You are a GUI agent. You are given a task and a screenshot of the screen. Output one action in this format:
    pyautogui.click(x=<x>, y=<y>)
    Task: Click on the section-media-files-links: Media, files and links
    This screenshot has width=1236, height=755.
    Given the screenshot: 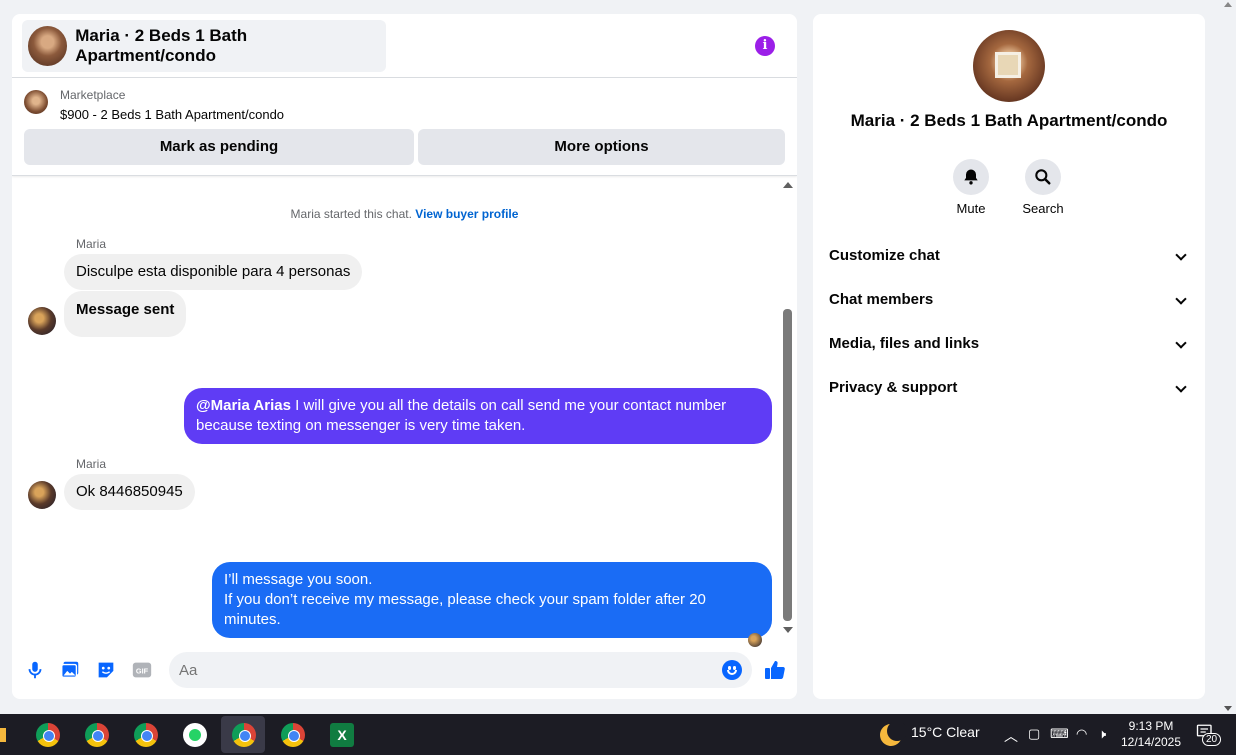 What is the action you would take?
    pyautogui.click(x=1010, y=344)
    